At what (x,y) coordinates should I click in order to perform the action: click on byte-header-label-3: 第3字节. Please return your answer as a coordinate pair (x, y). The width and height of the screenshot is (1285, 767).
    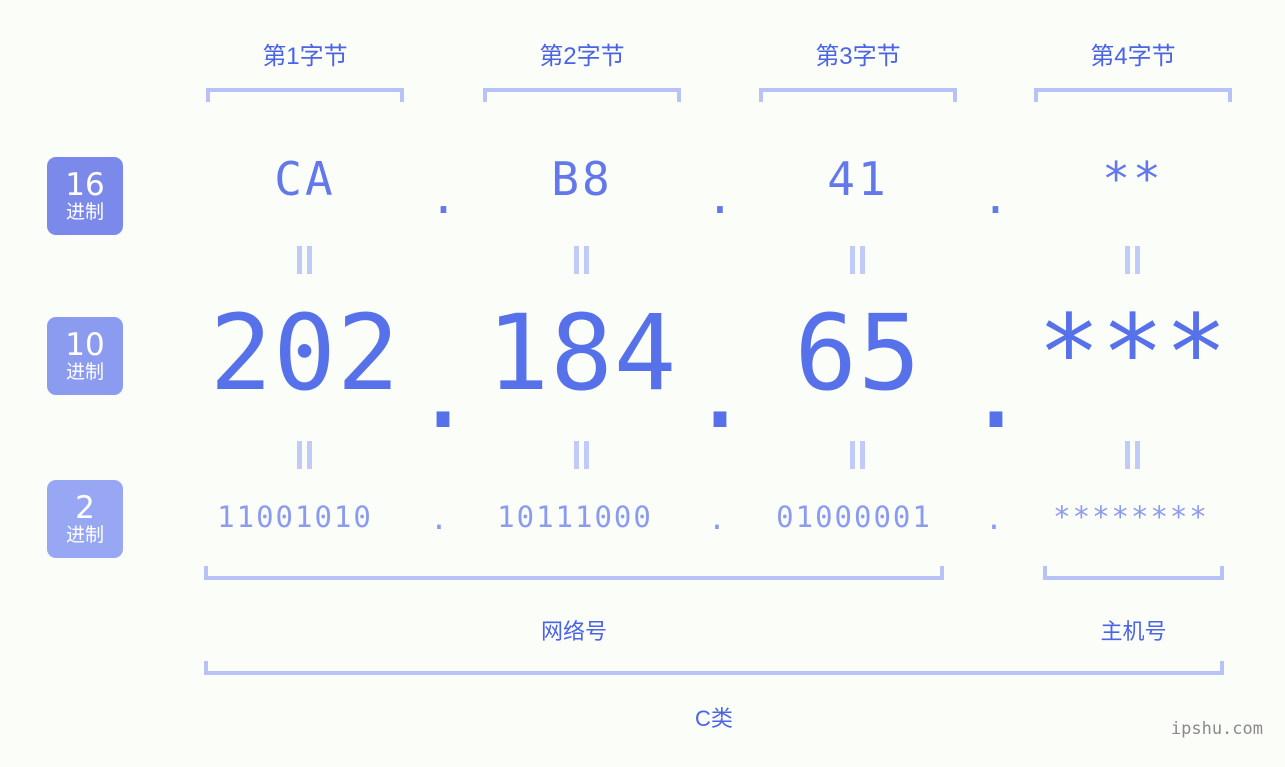
    Looking at the image, I should click on (858, 56).